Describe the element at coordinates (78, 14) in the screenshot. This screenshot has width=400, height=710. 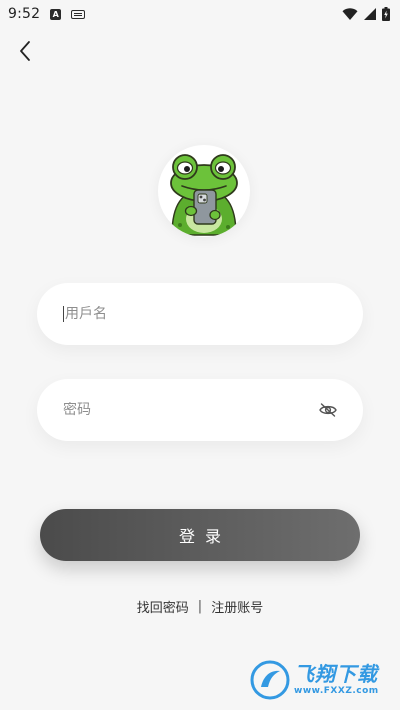
I see `keyboard-icon` at that location.